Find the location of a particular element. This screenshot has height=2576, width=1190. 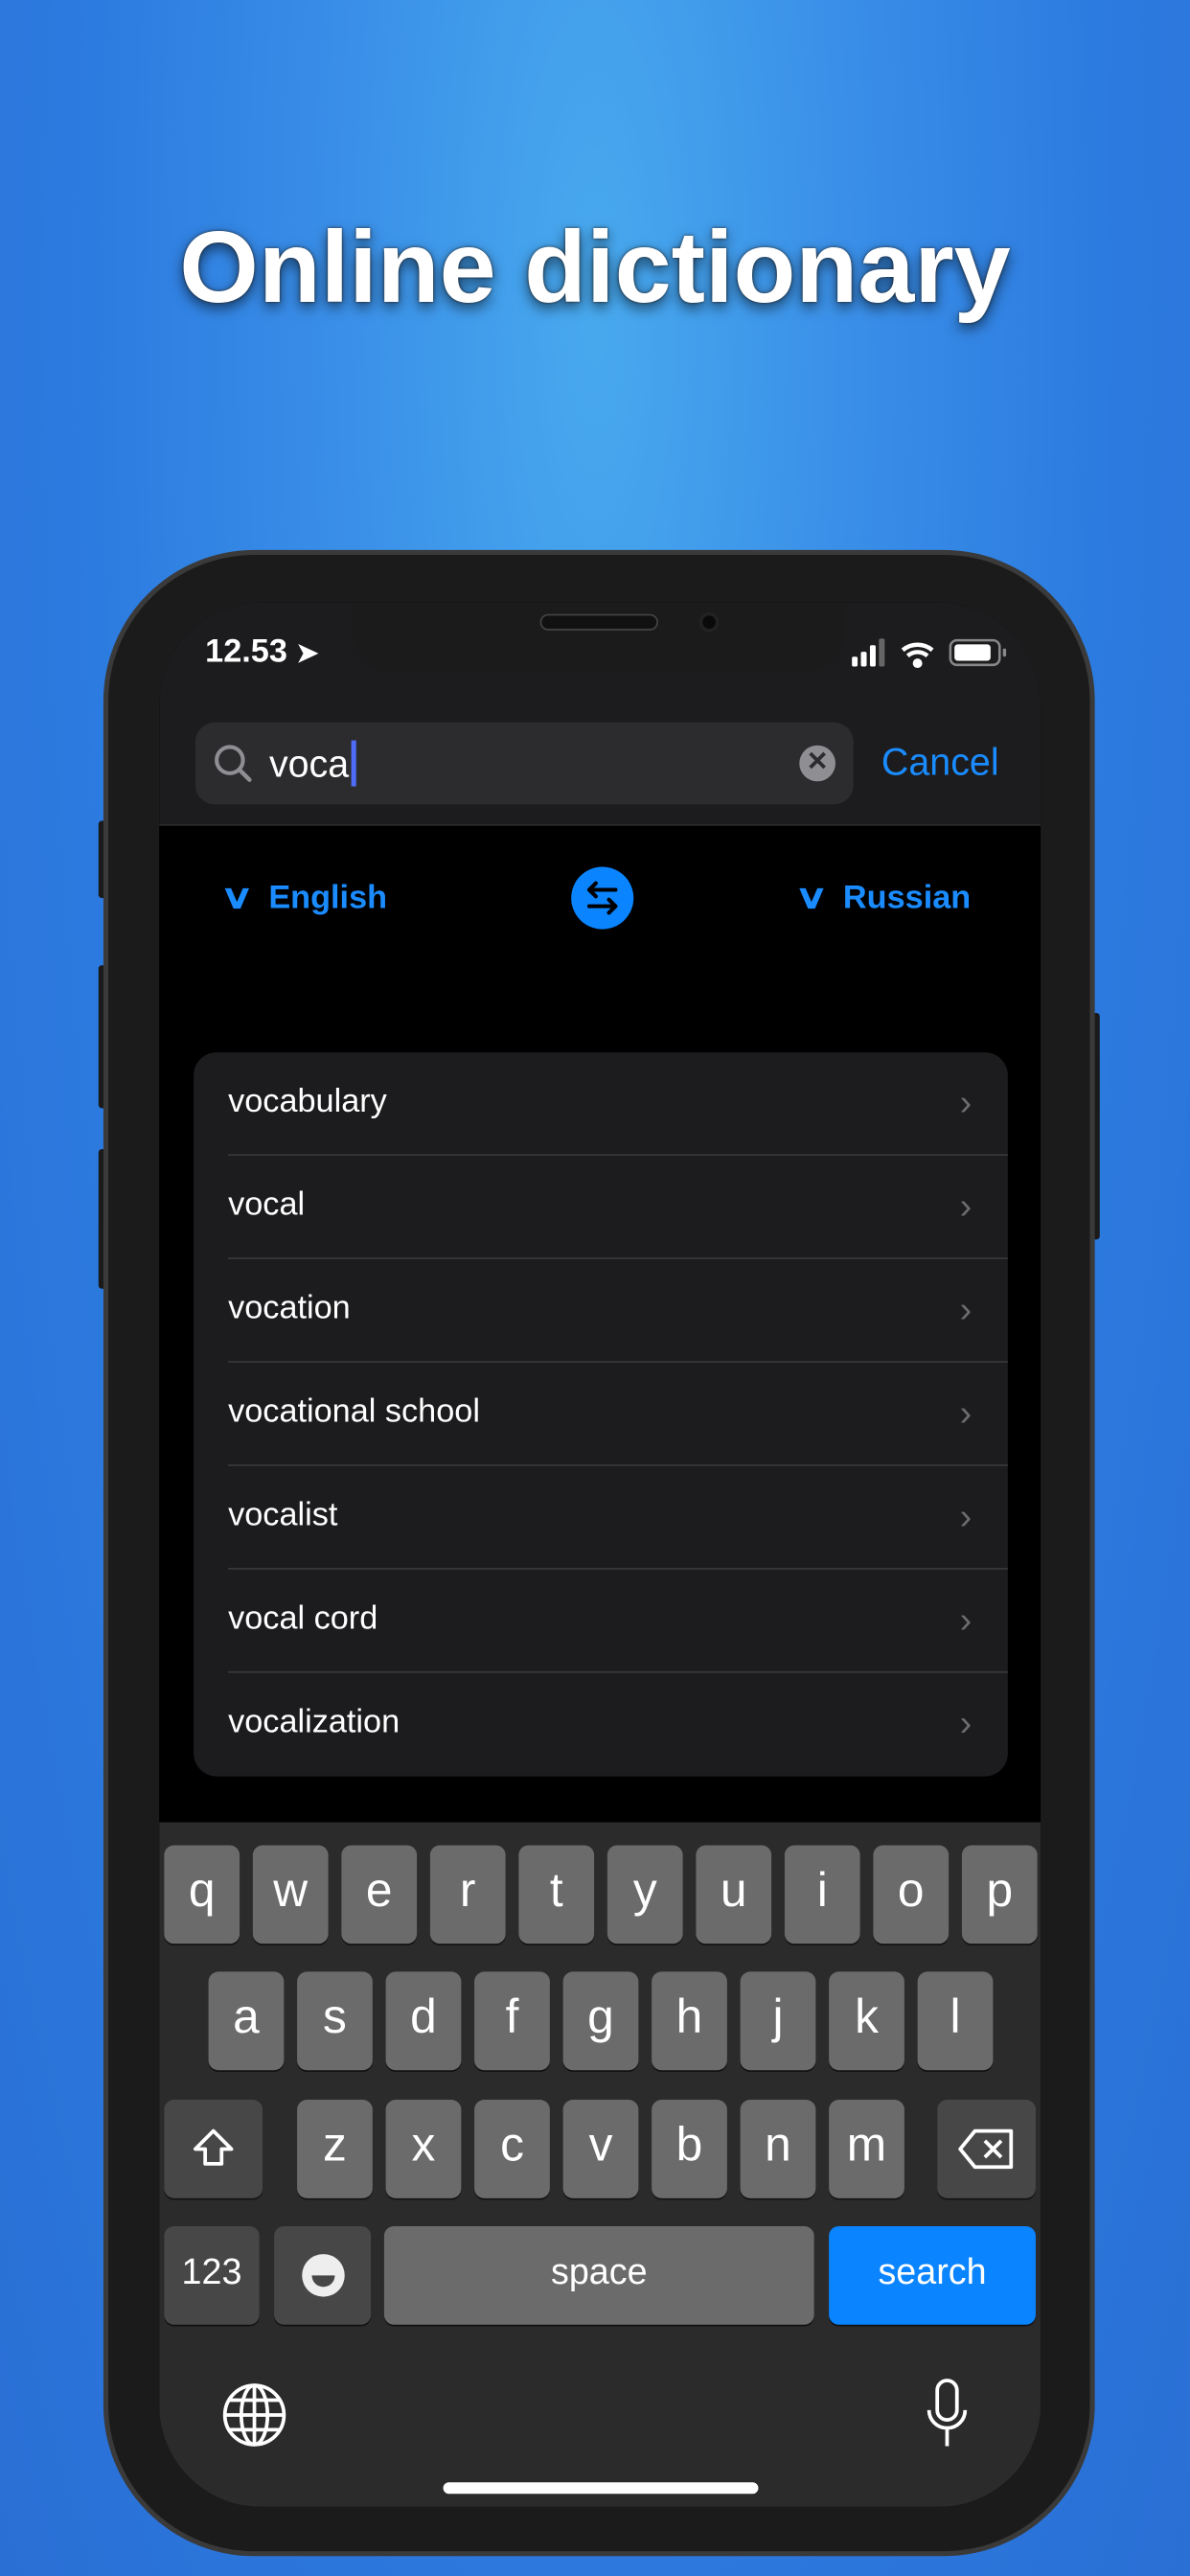

search-key: search is located at coordinates (933, 2275).